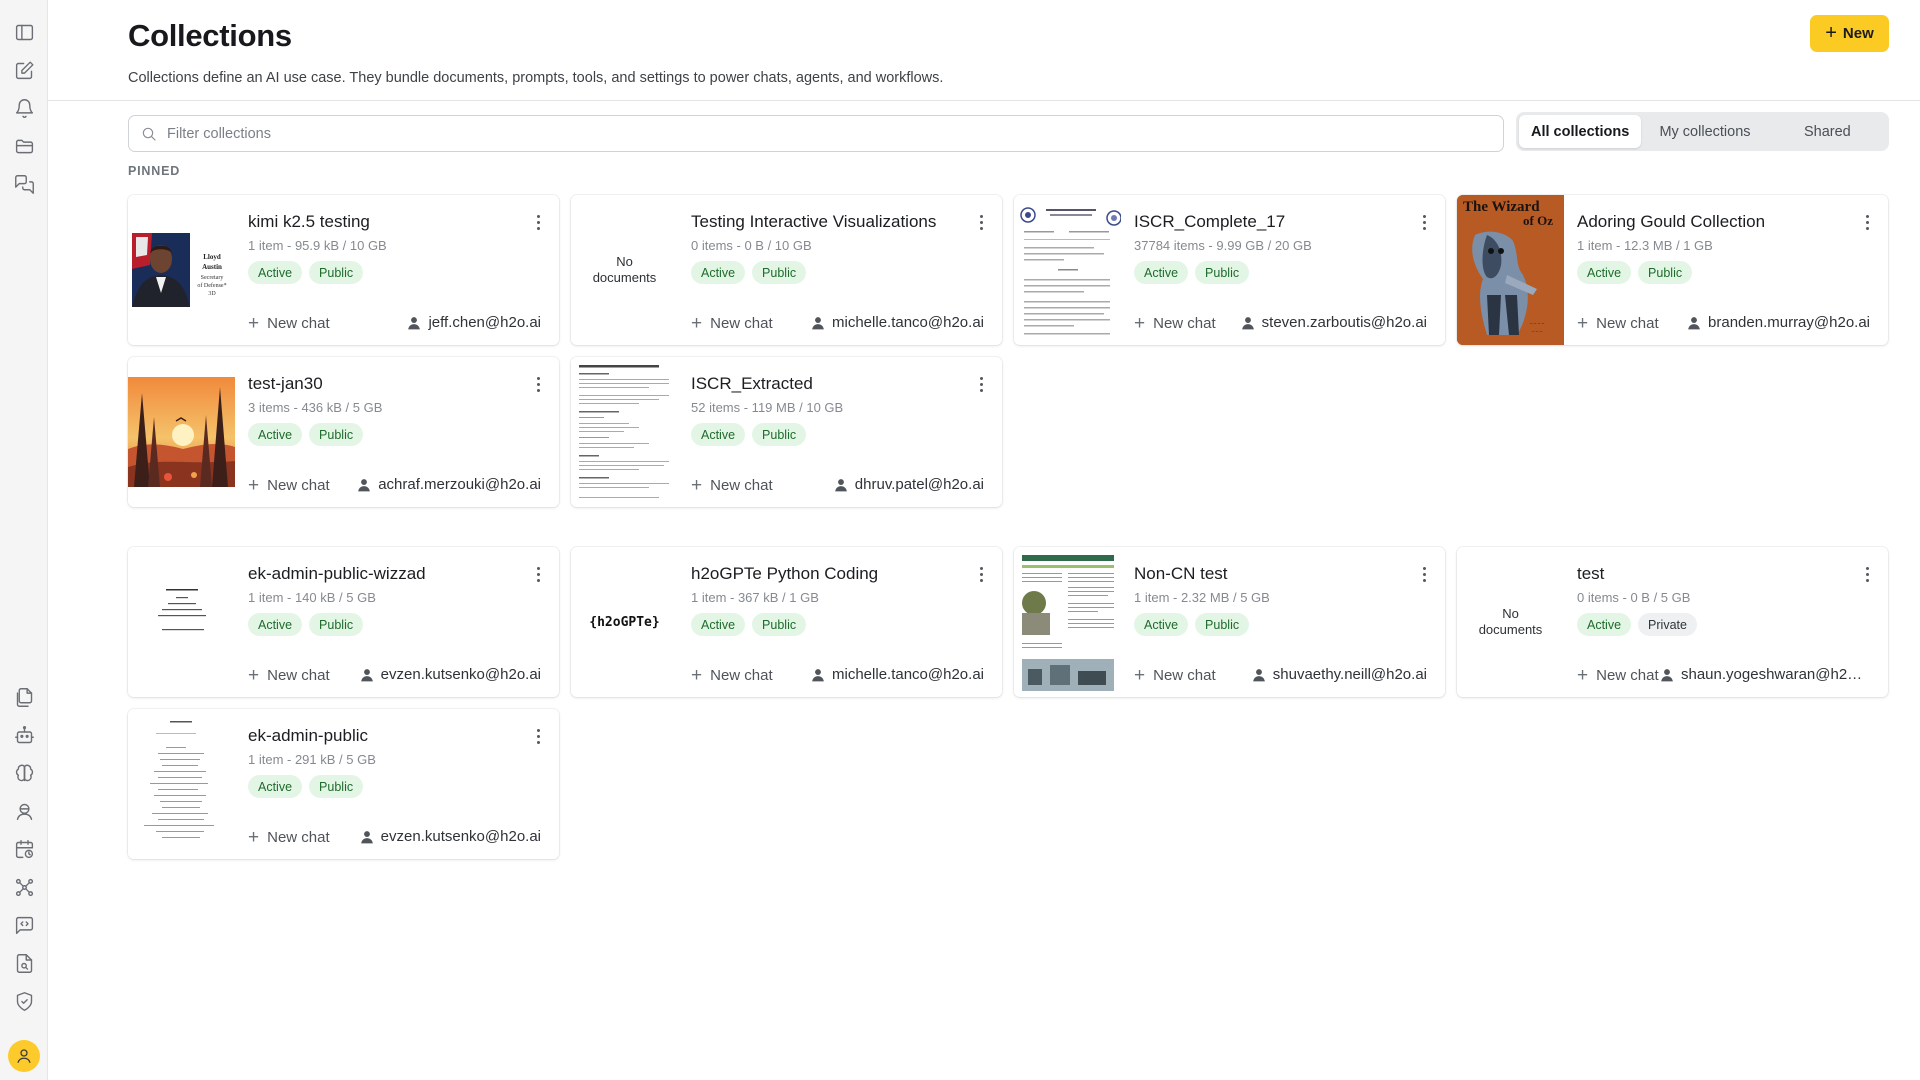 The image size is (1920, 1080). What do you see at coordinates (624, 622) in the screenshot?
I see `collection-thumbnail: {h2oGPTe}` at bounding box center [624, 622].